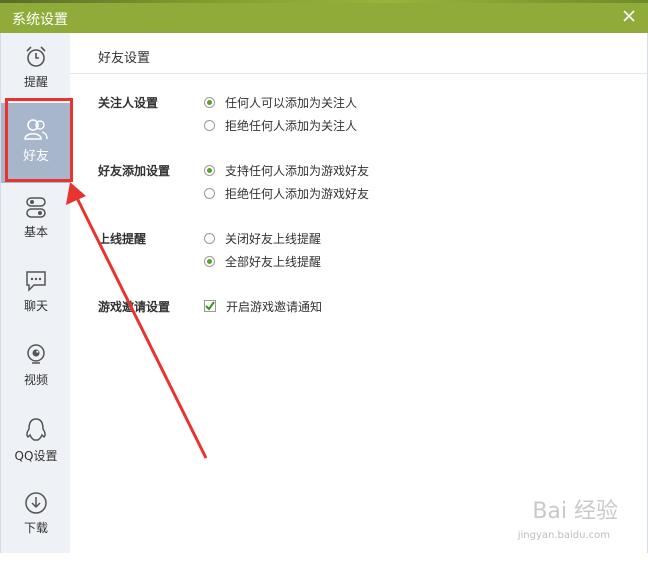 The height and width of the screenshot is (563, 648). I want to click on watermark-logo: Bai 经验, so click(575, 511).